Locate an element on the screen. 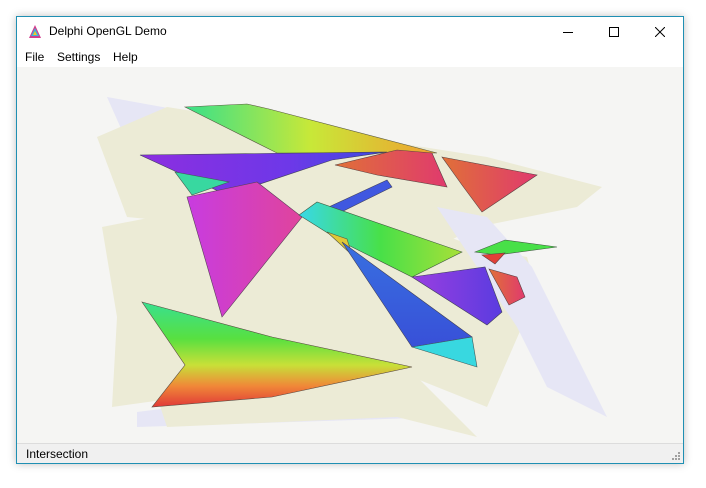  maximize-button is located at coordinates (614, 32).